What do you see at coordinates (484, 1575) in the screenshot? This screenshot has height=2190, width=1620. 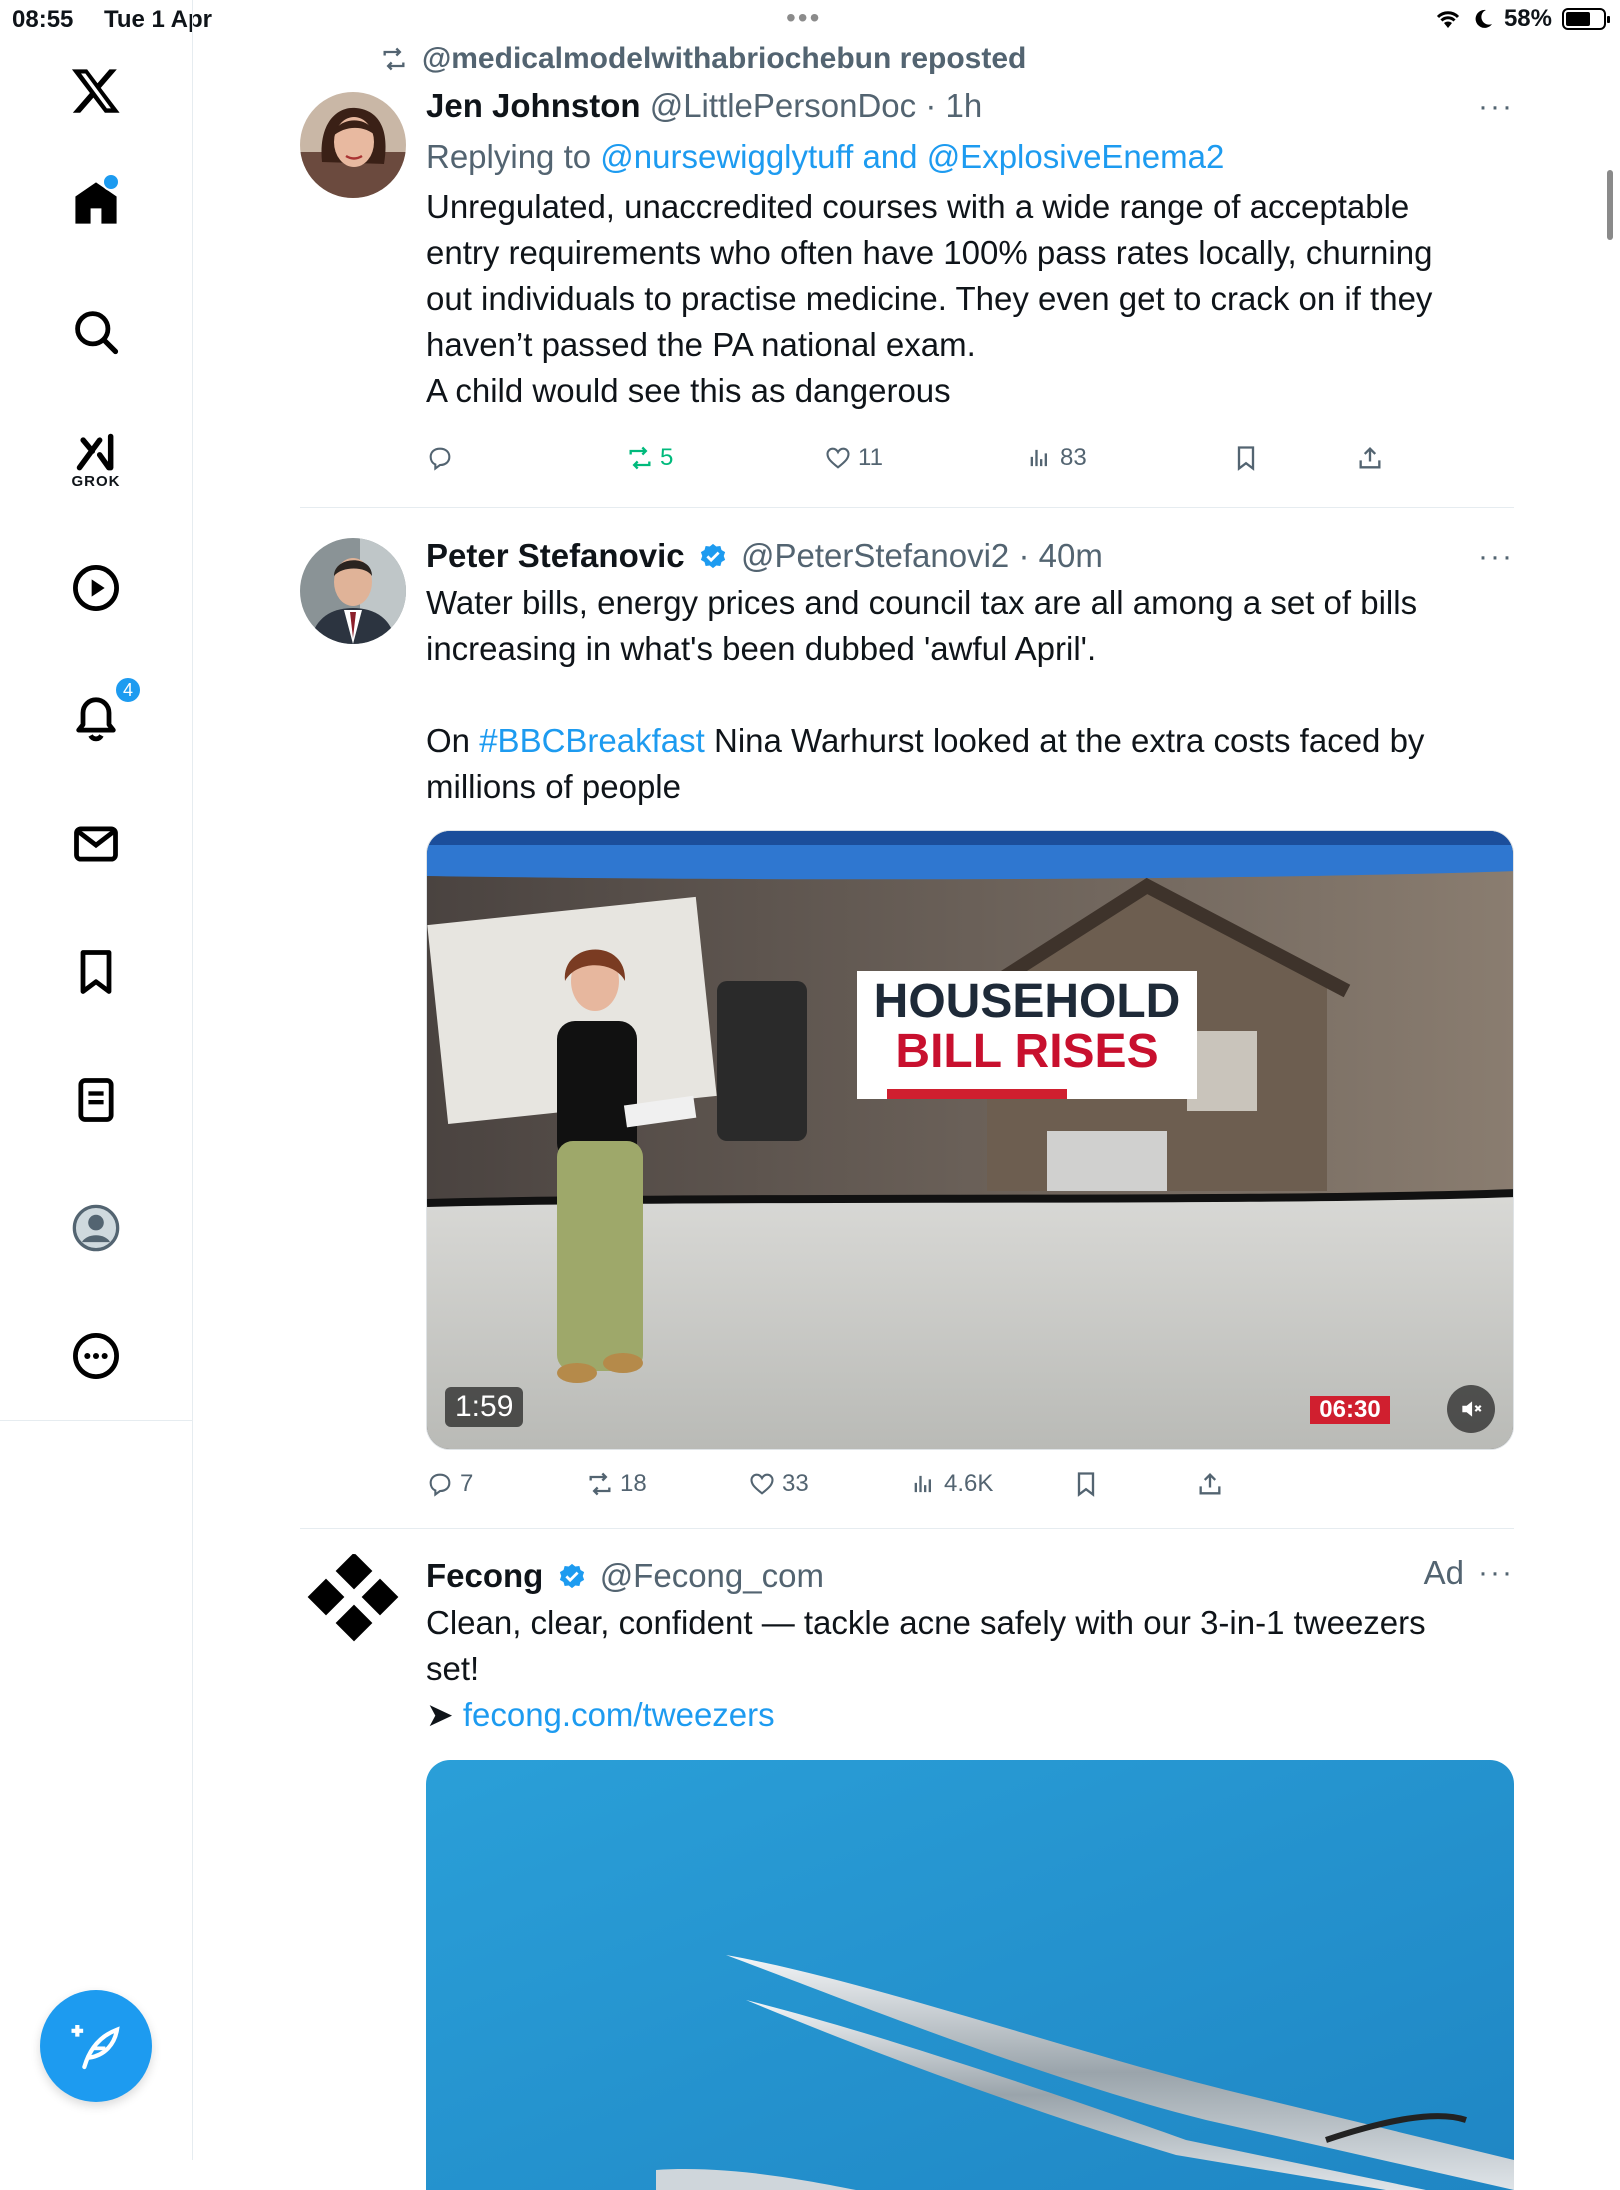 I see `author-name: Fecong` at bounding box center [484, 1575].